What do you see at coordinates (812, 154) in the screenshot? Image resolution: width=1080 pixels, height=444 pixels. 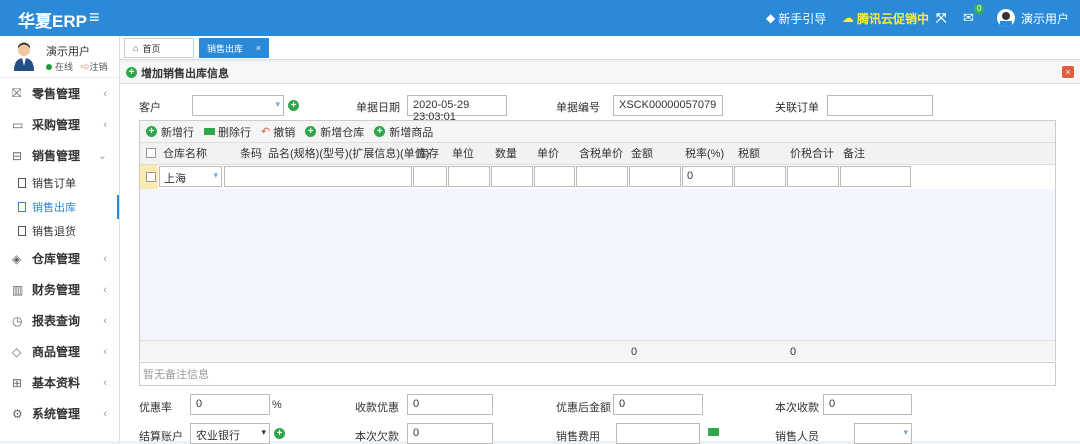 I see `column-header: 价税合计` at bounding box center [812, 154].